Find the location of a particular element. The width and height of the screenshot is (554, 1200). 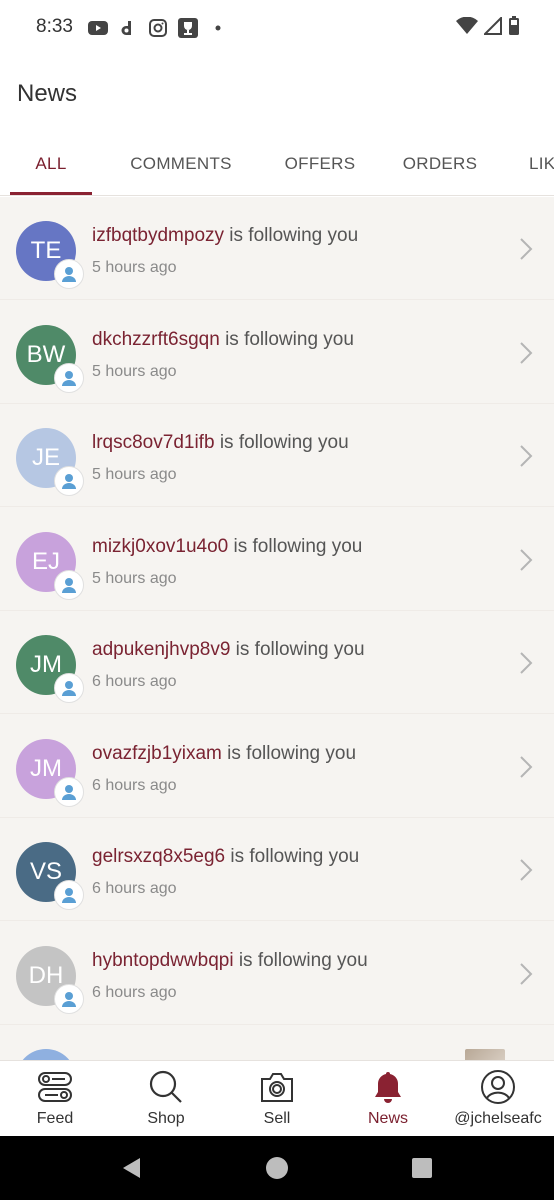

tab-bar: ALL COMMENTS OFFERS ORDERS LIK is located at coordinates (277, 164).